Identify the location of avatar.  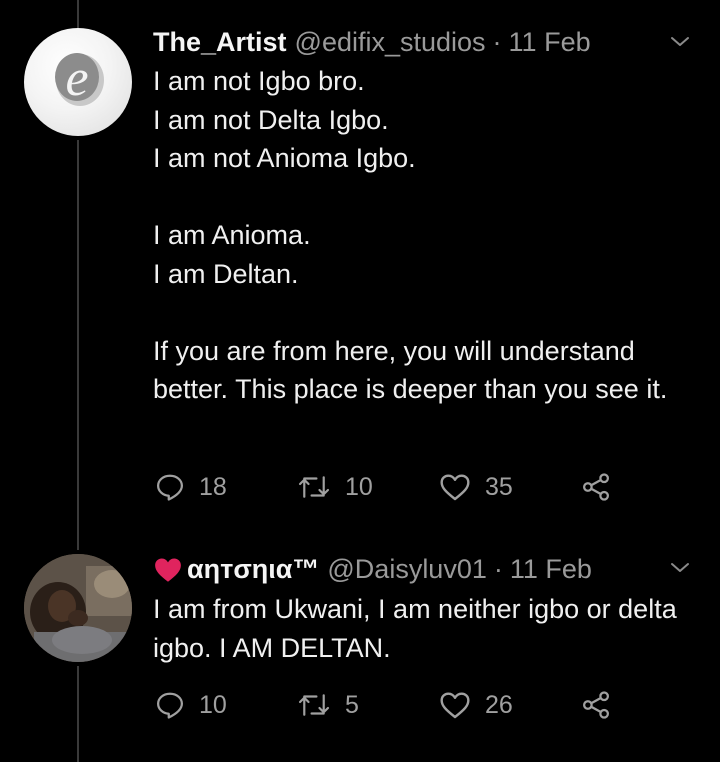
(78, 608).